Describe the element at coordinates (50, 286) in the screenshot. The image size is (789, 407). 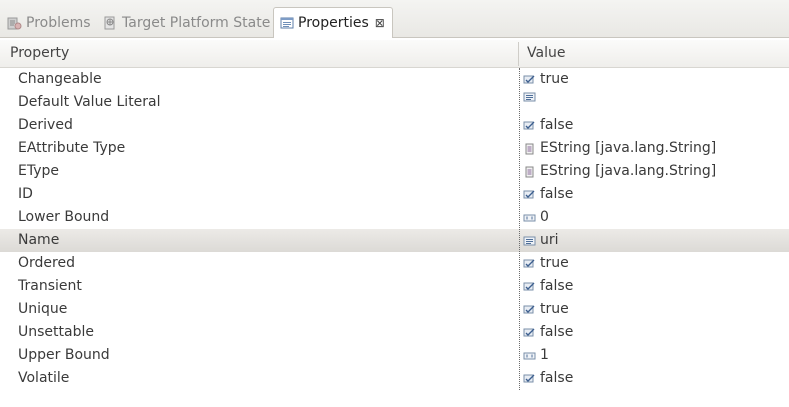
I see `property-name: Transient` at that location.